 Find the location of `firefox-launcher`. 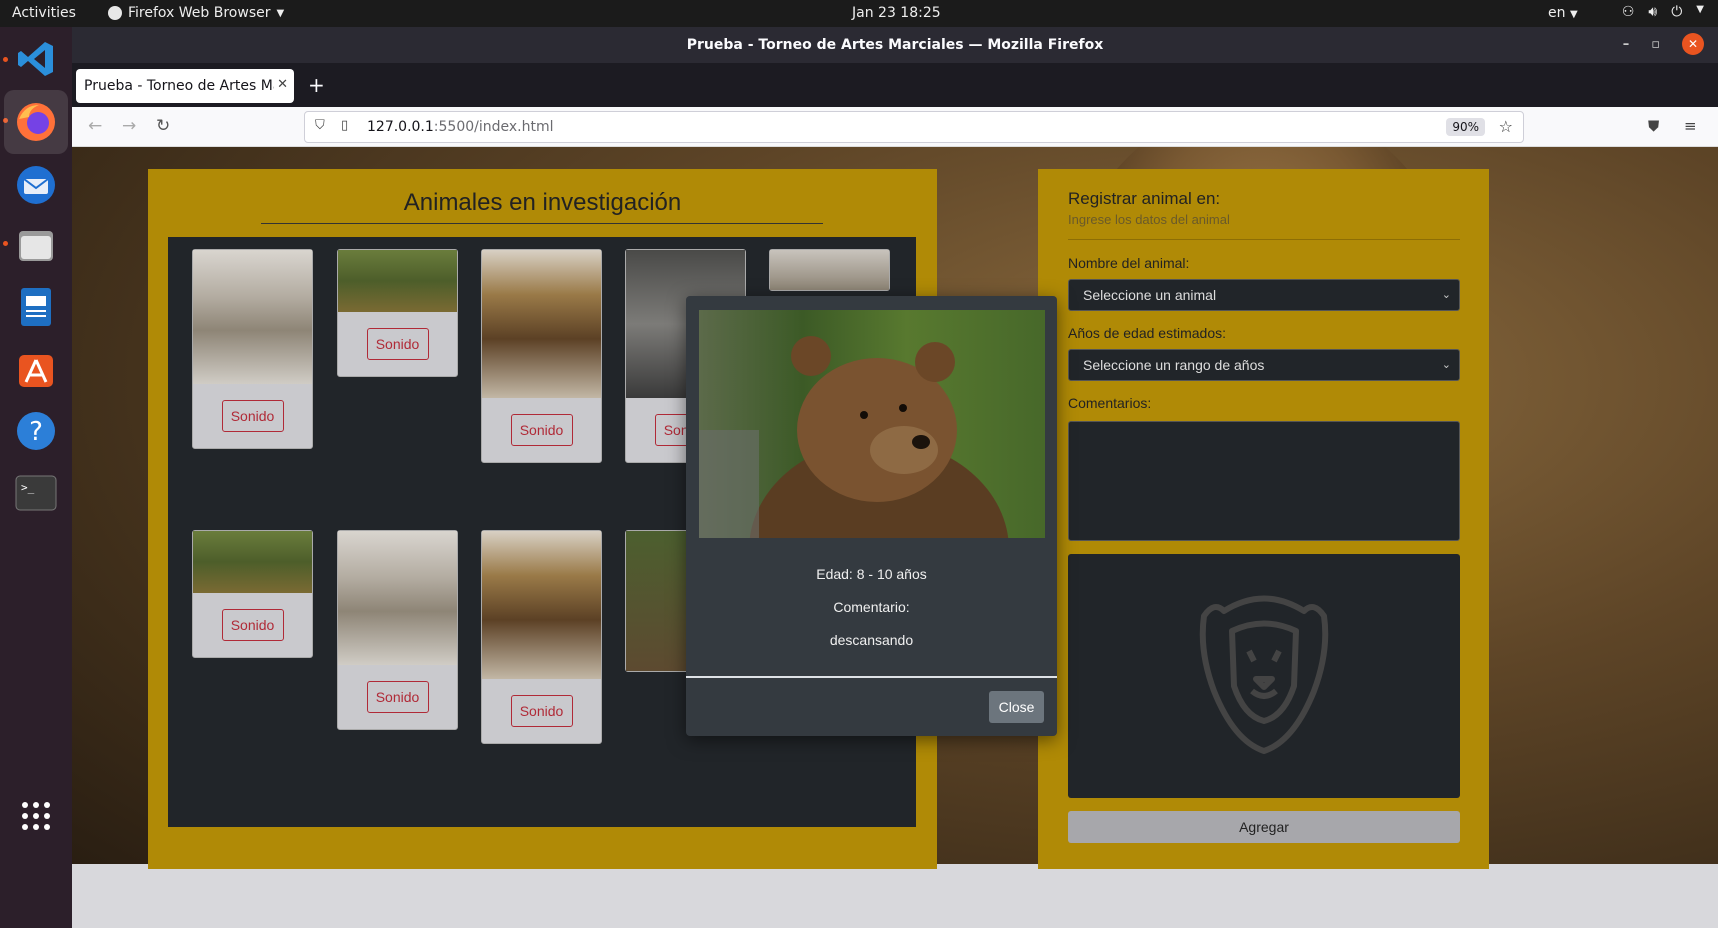

firefox-launcher is located at coordinates (36, 122).